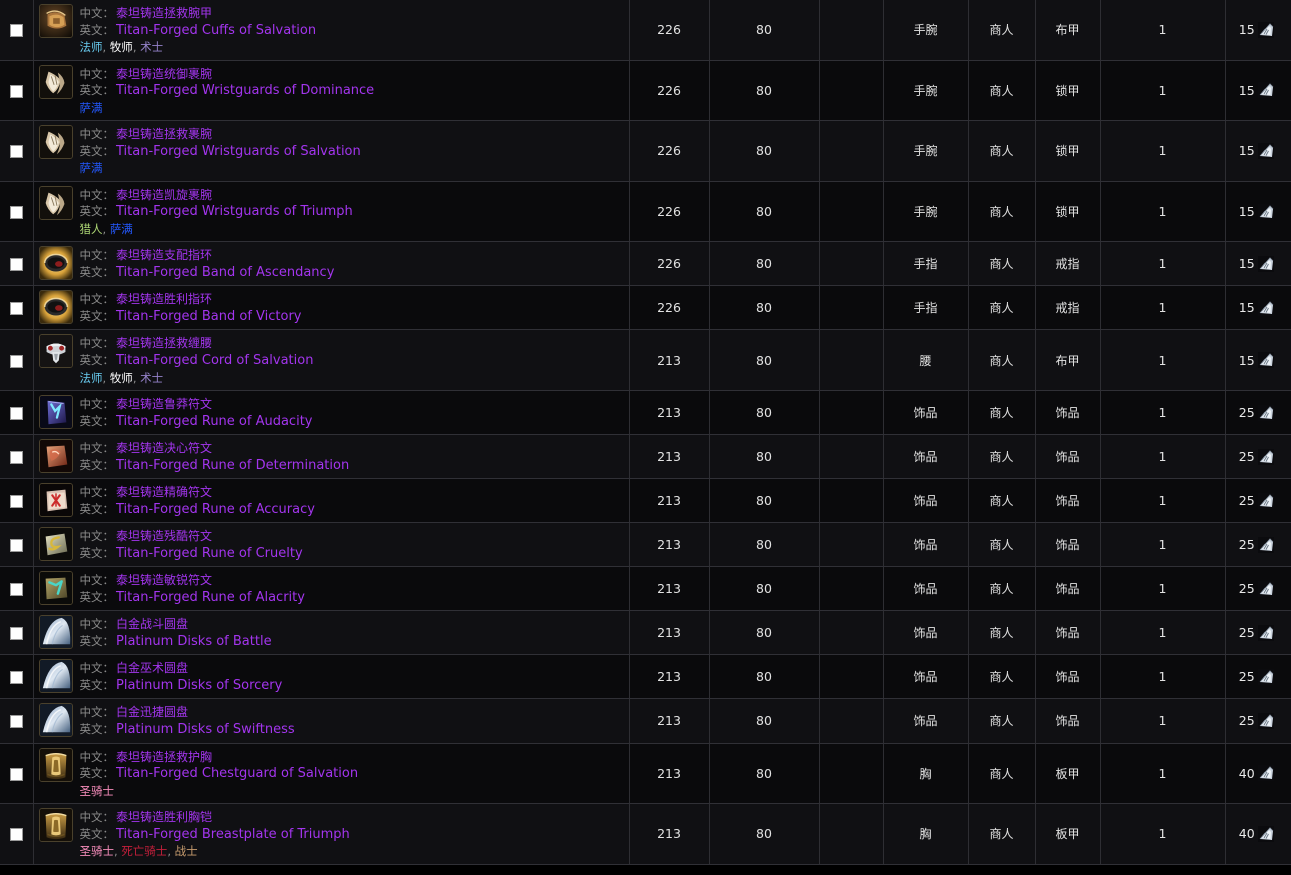  Describe the element at coordinates (163, 580) in the screenshot. I see `item-name-zh: 泰坦铸造敏锐符文` at that location.